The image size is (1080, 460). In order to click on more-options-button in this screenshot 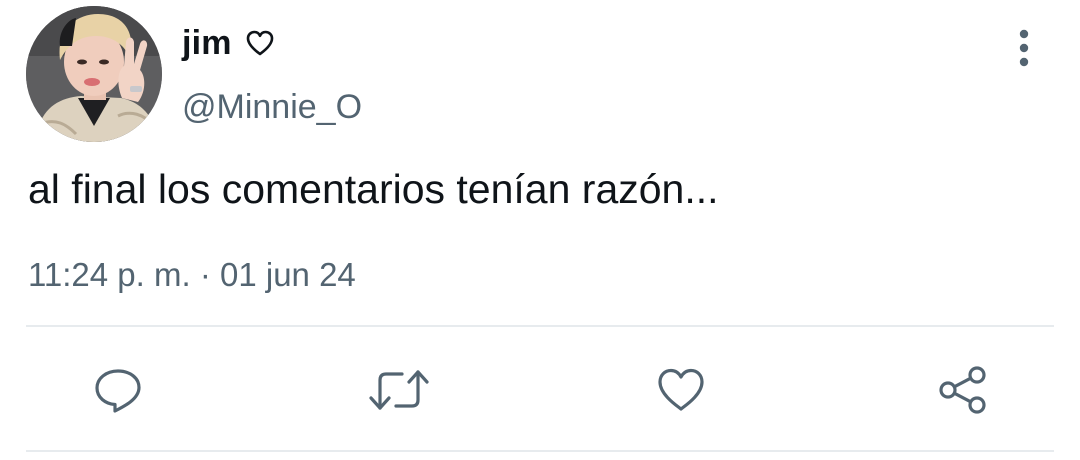, I will do `click(1024, 50)`.